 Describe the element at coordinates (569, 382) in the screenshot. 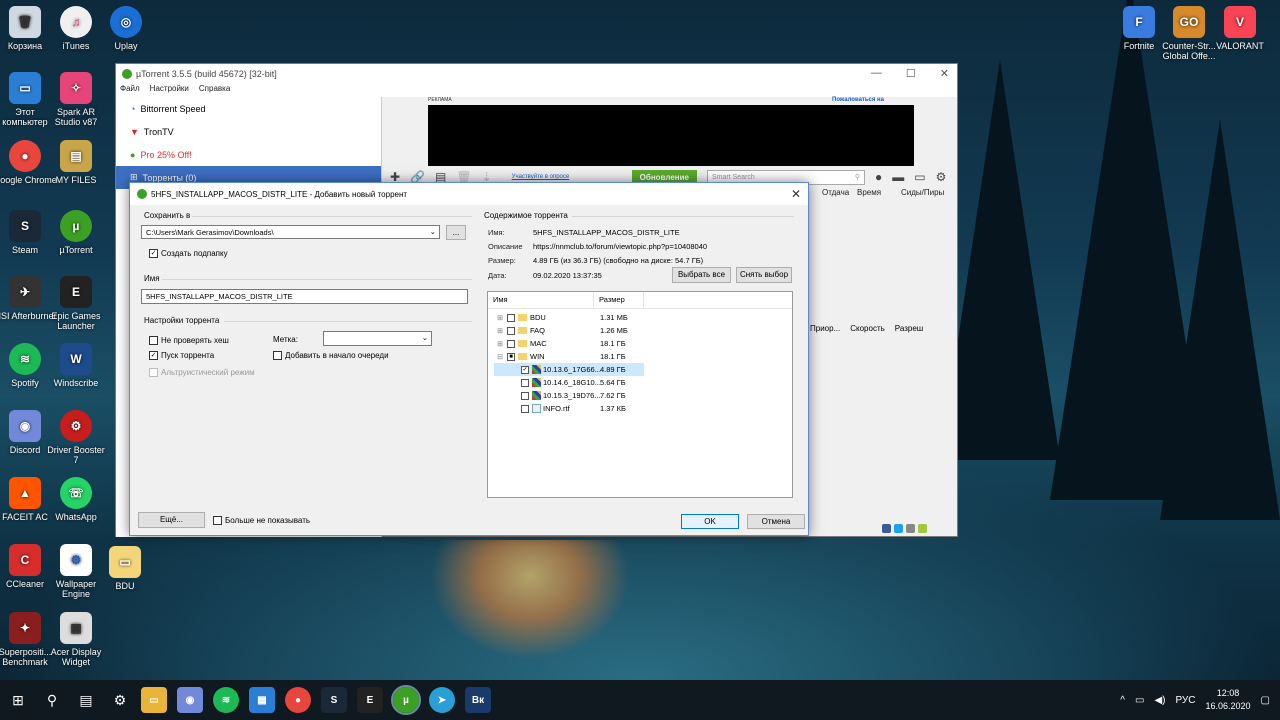

I see `tree-row-file-2: 10.14.6_18G10... 5.64 ГБ` at that location.